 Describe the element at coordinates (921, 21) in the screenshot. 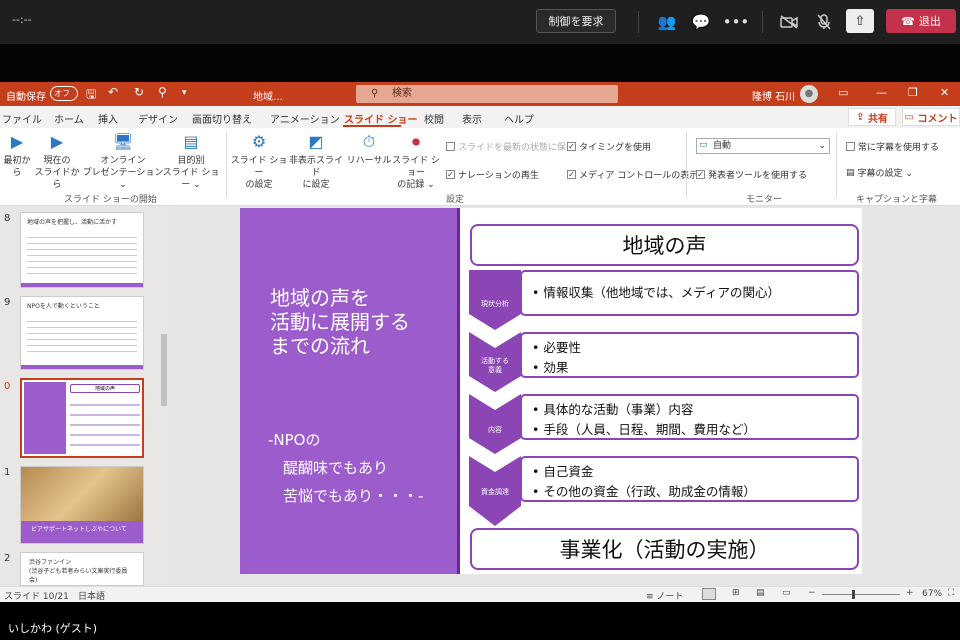

I see `leave-button: ☎ 退出` at that location.